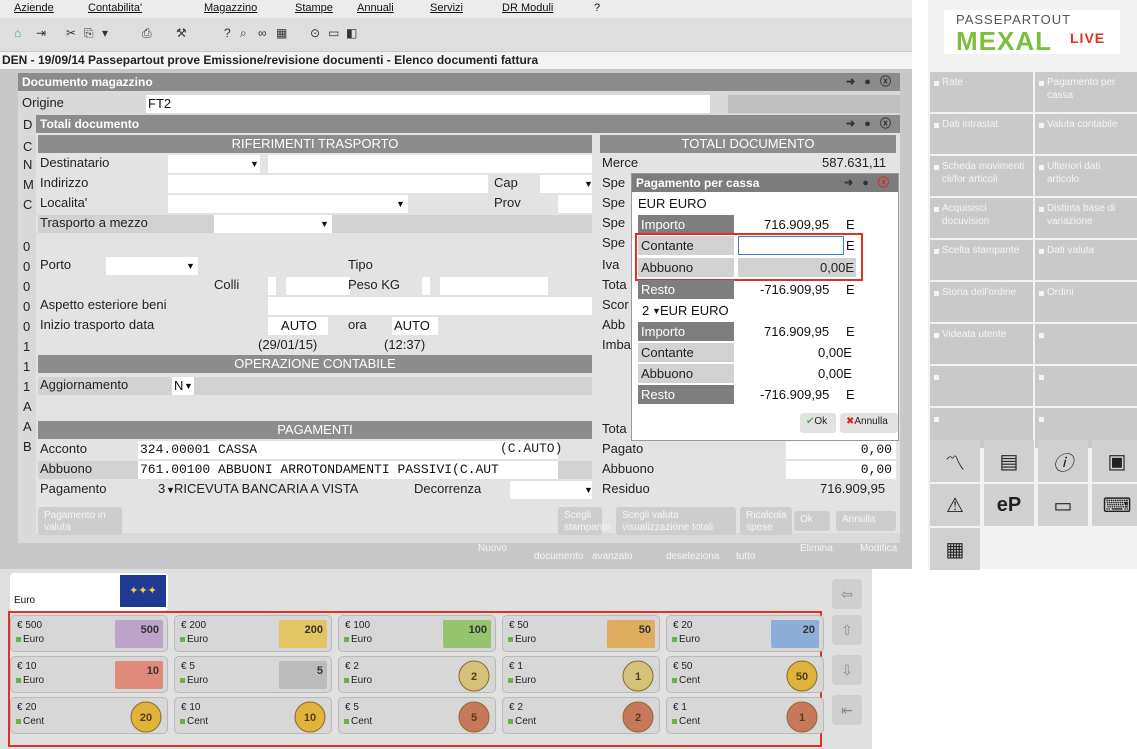 This screenshot has width=1137, height=749. What do you see at coordinates (847, 594) in the screenshot?
I see `arrow-left-icon: ⇦` at bounding box center [847, 594].